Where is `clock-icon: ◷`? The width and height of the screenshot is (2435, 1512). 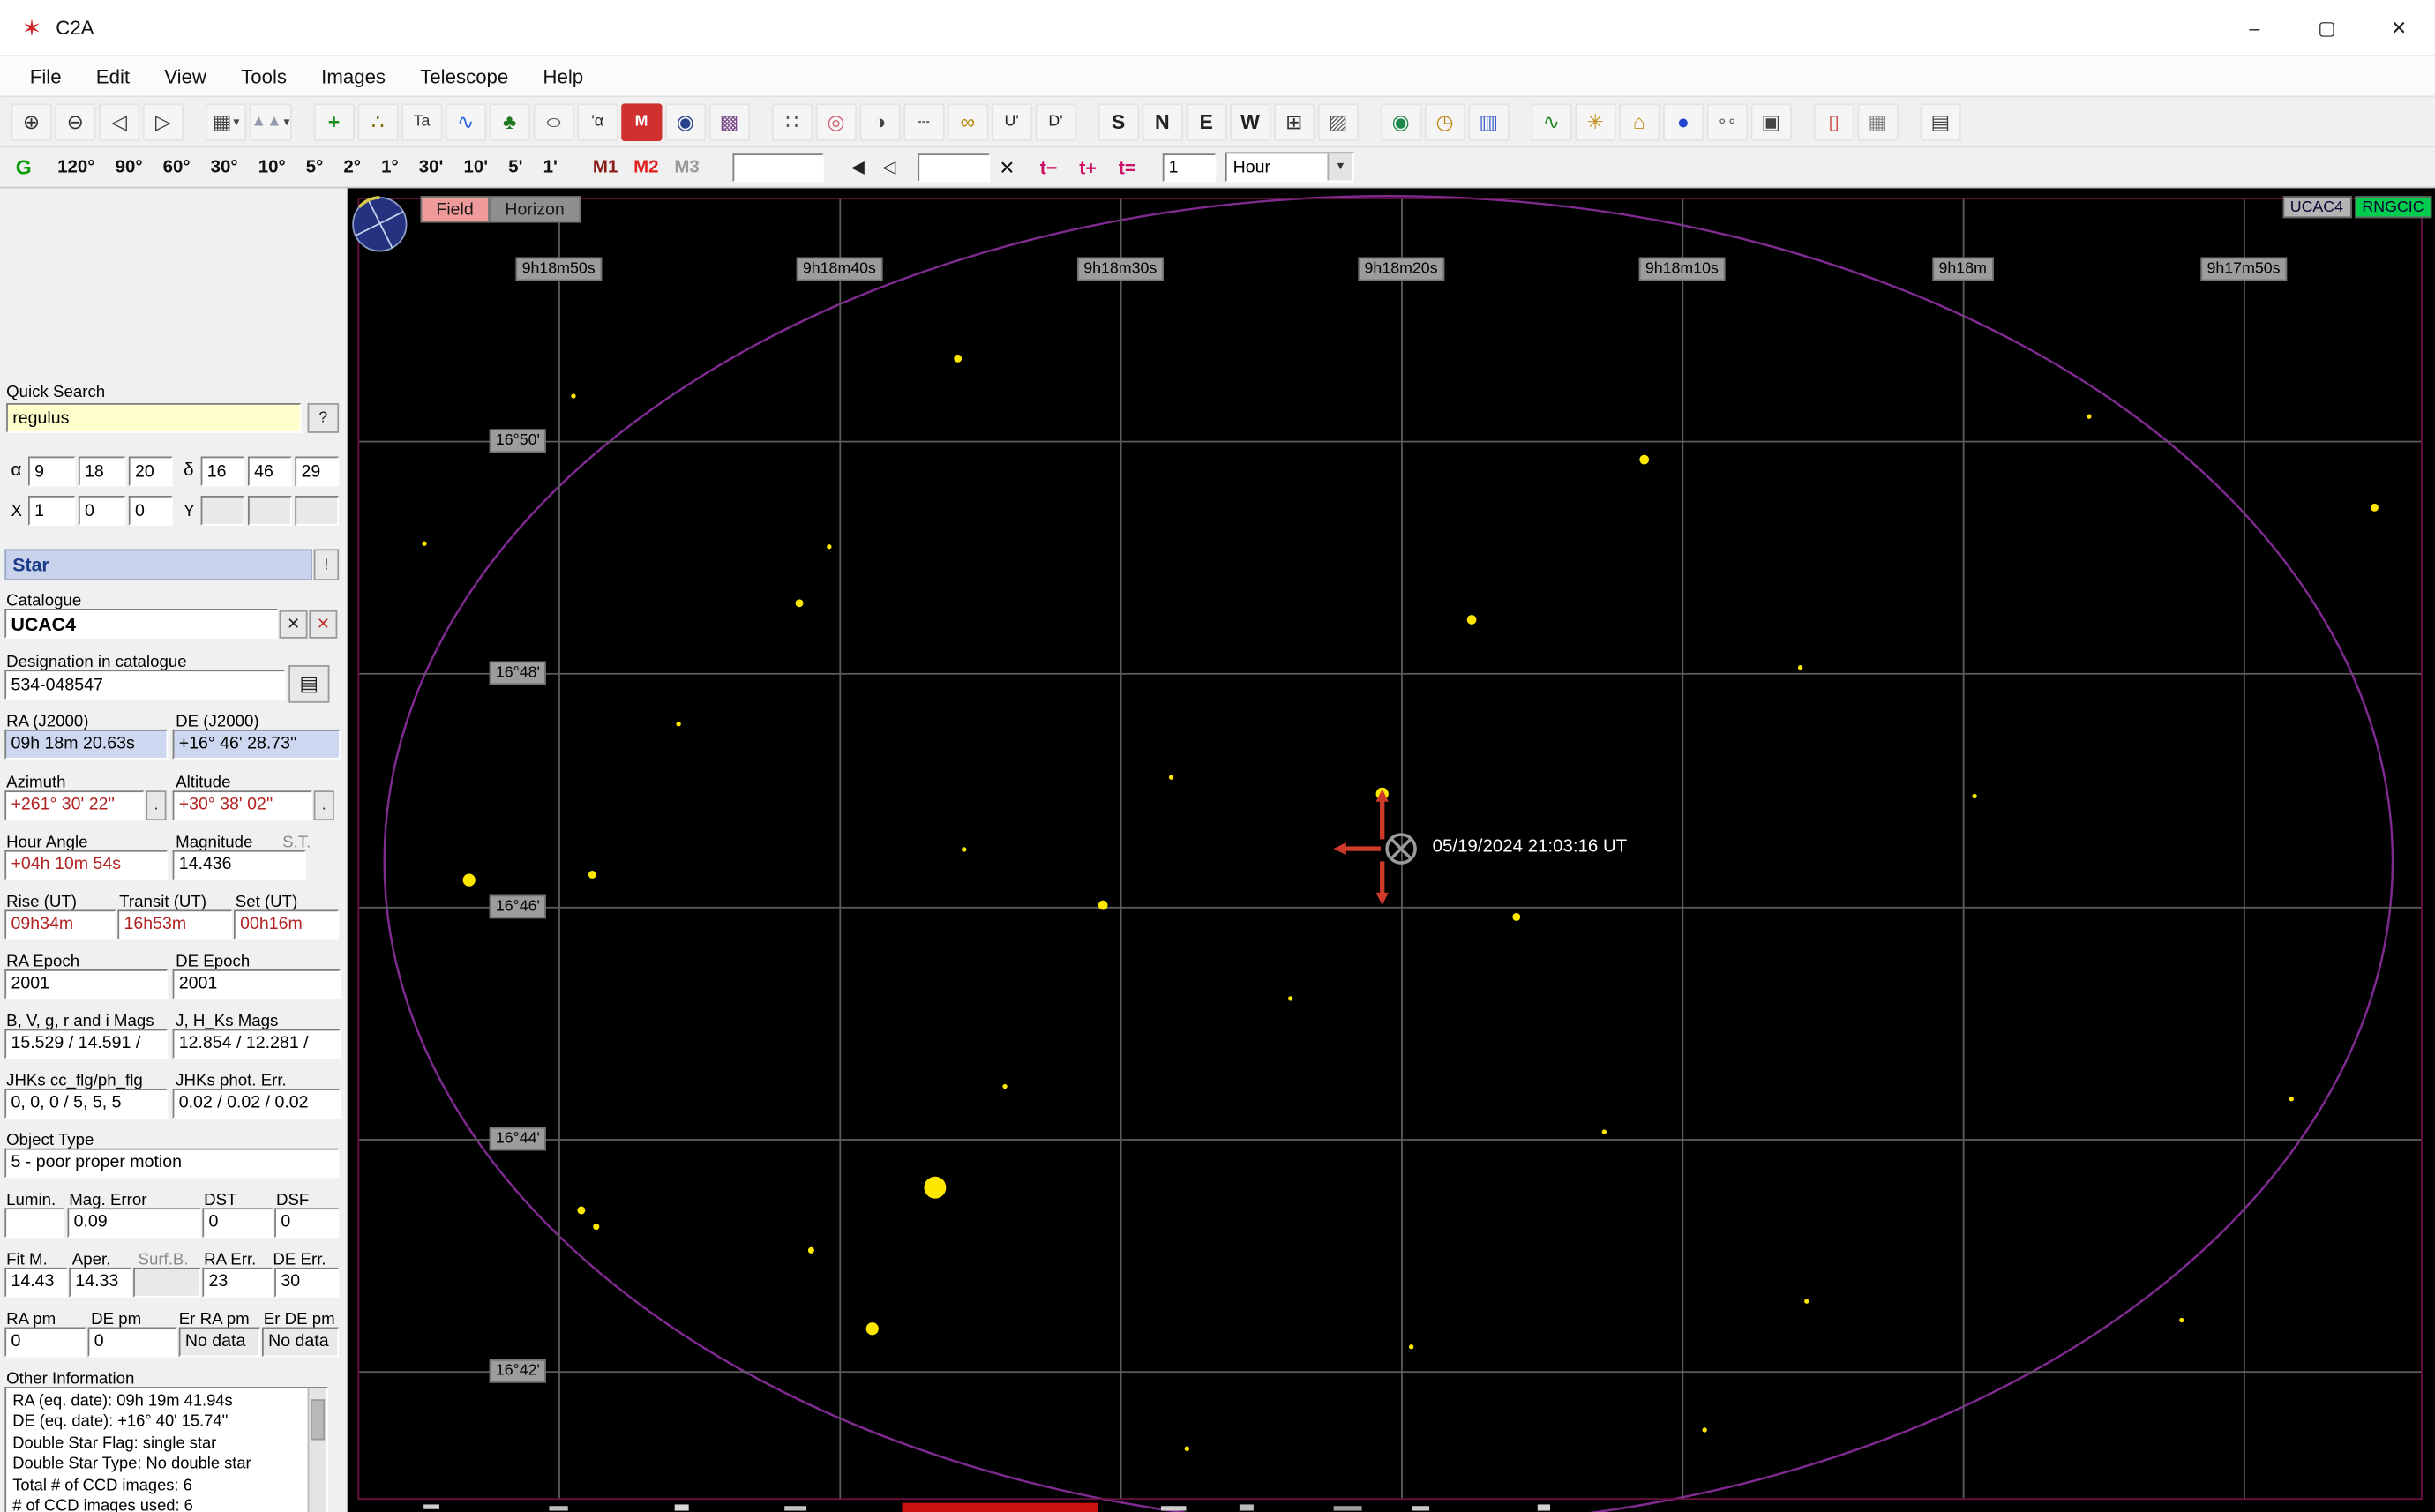 clock-icon: ◷ is located at coordinates (1444, 121).